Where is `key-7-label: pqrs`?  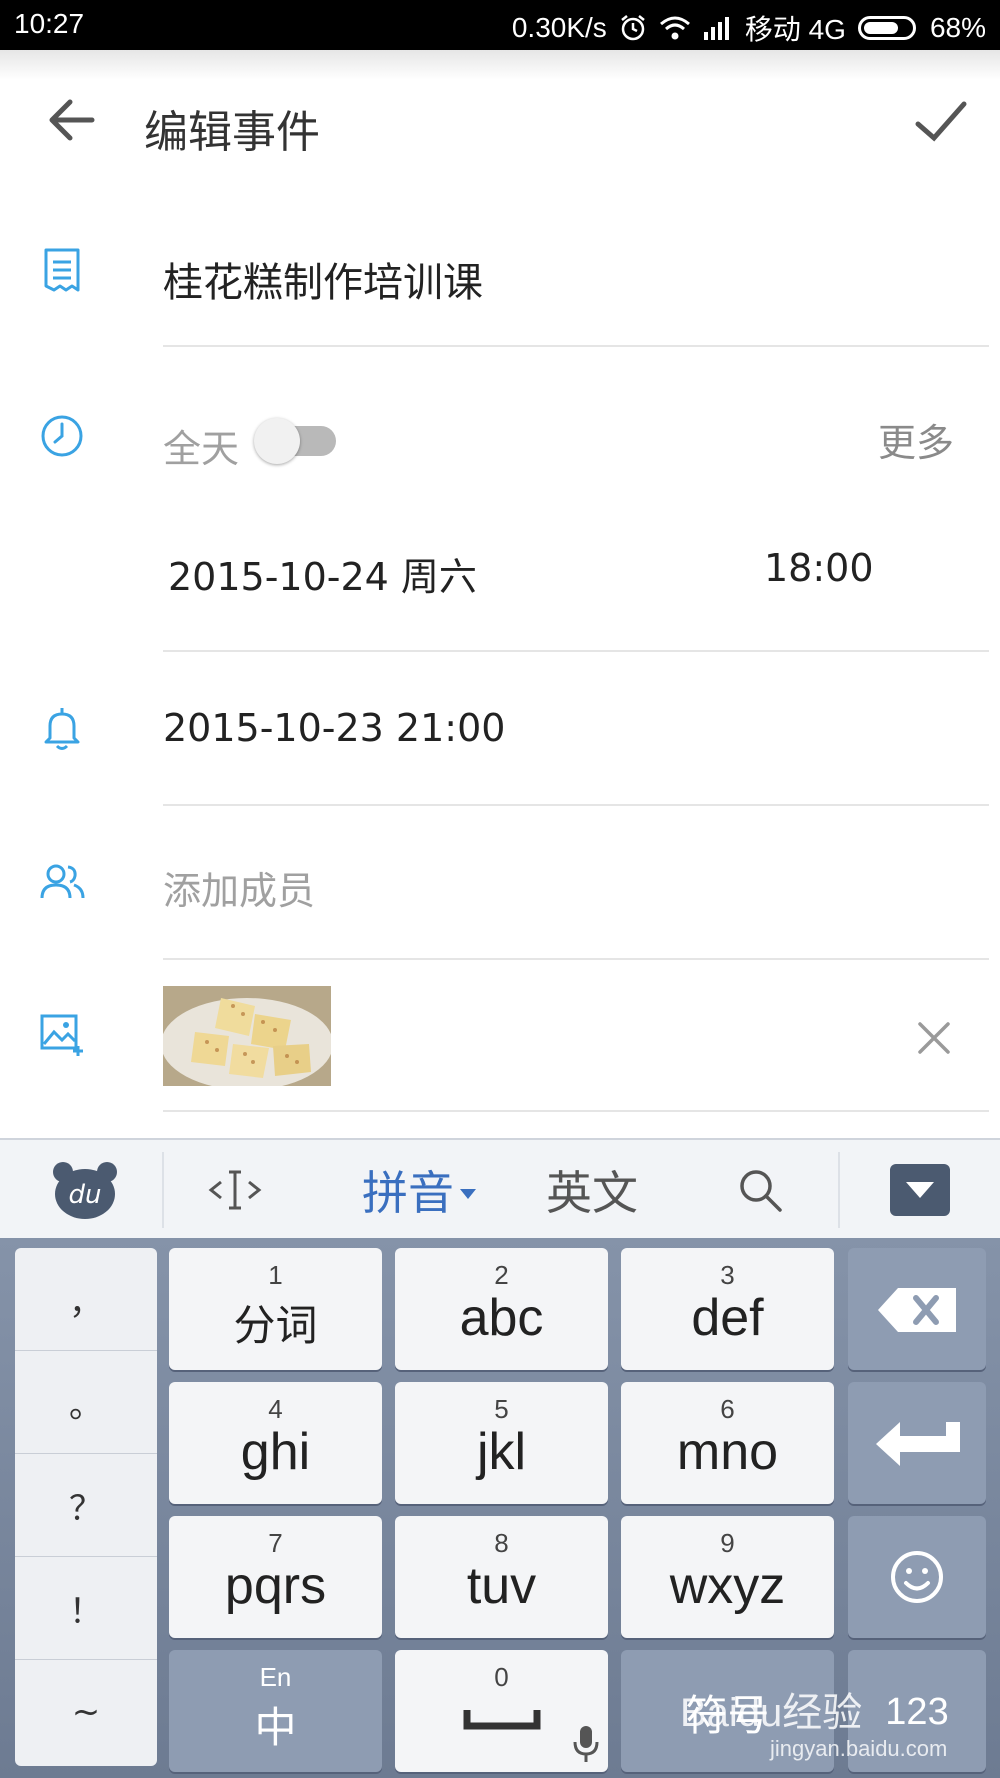
key-7-label: pqrs is located at coordinates (275, 1586).